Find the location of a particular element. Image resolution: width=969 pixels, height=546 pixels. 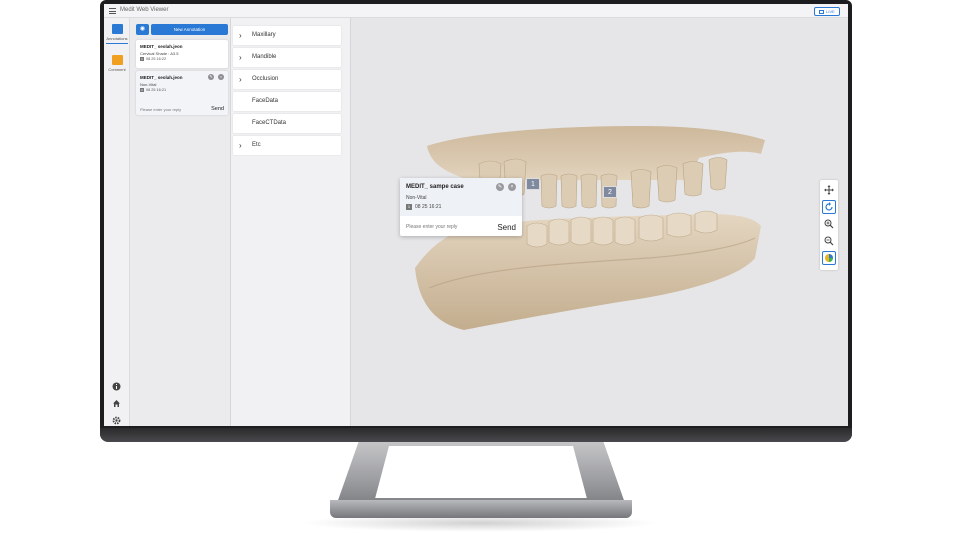

gear-icon is located at coordinates (116, 420).